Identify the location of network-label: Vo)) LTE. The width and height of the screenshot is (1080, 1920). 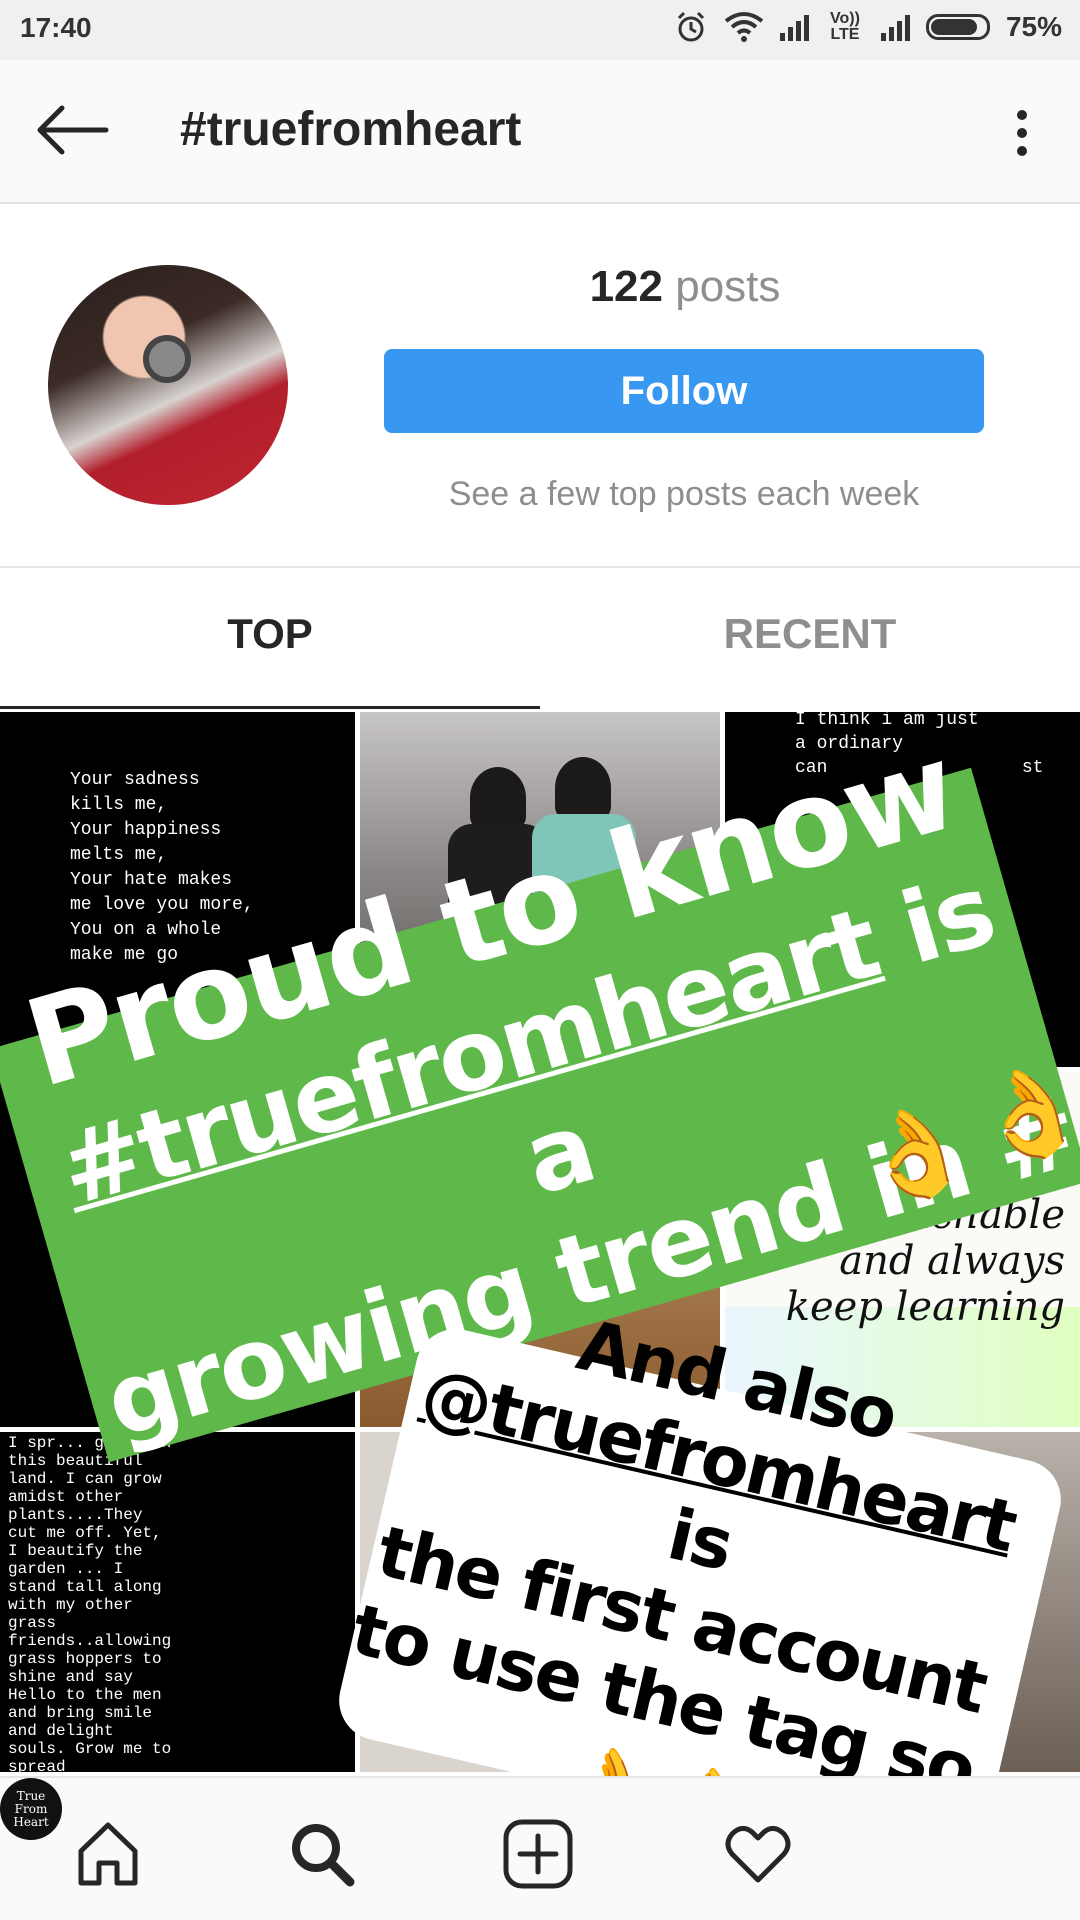
(844, 26).